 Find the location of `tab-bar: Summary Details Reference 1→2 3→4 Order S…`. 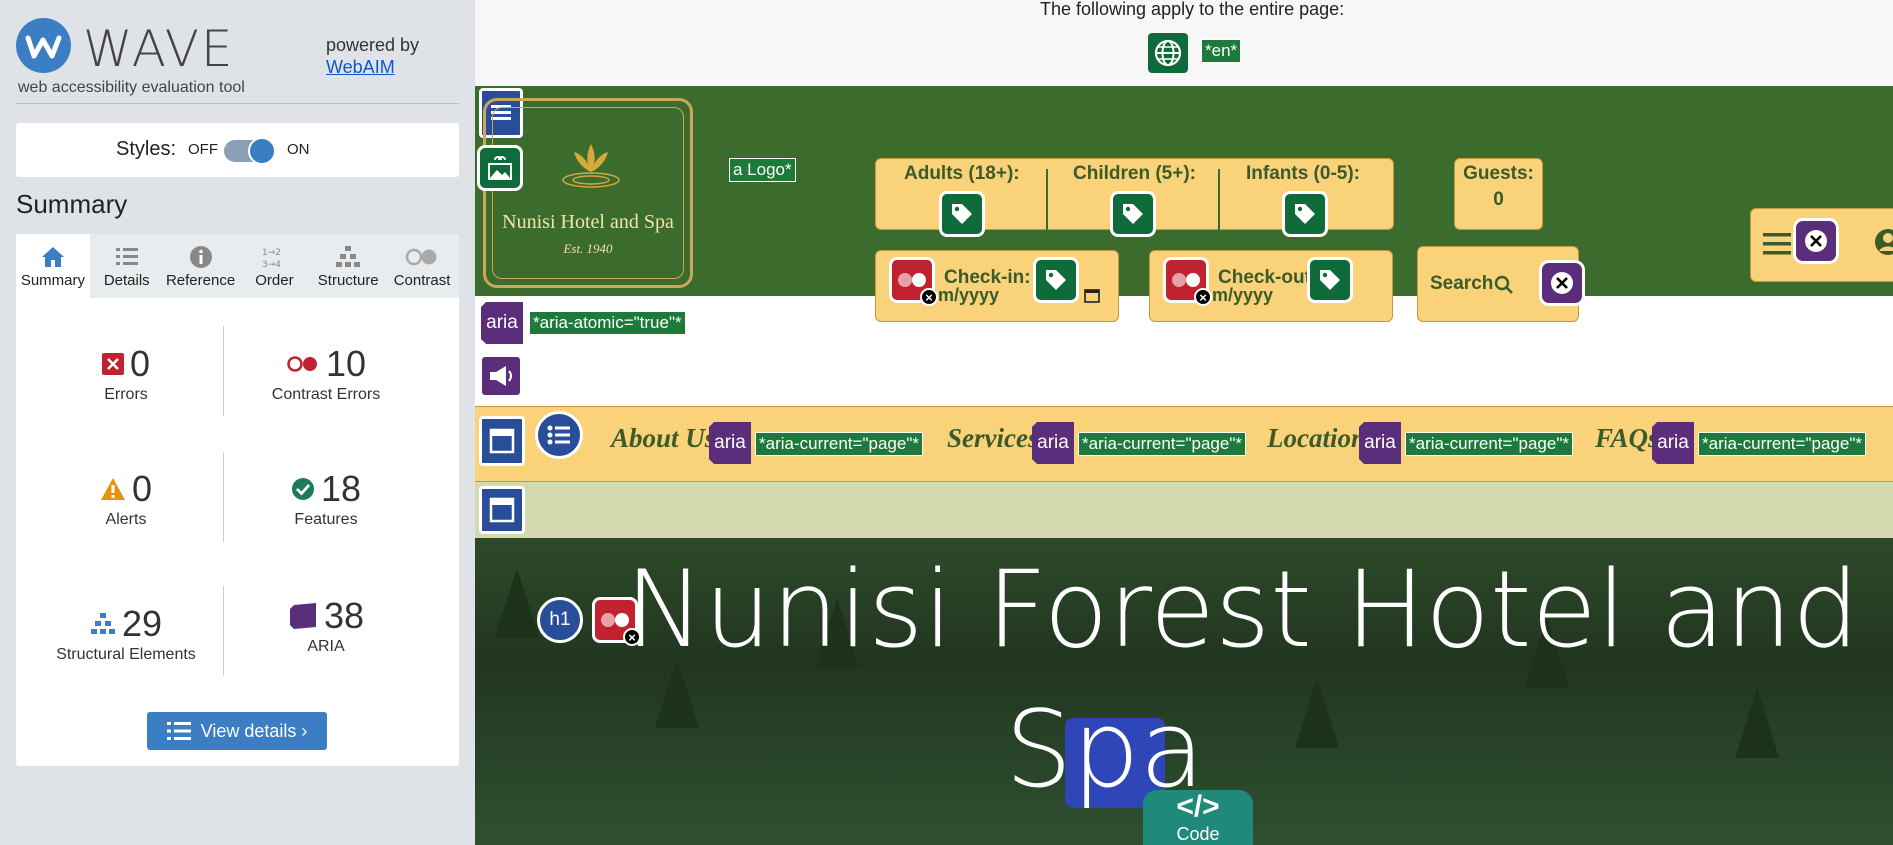

tab-bar: Summary Details Reference 1→2 3→4 Order S… is located at coordinates (237, 266).